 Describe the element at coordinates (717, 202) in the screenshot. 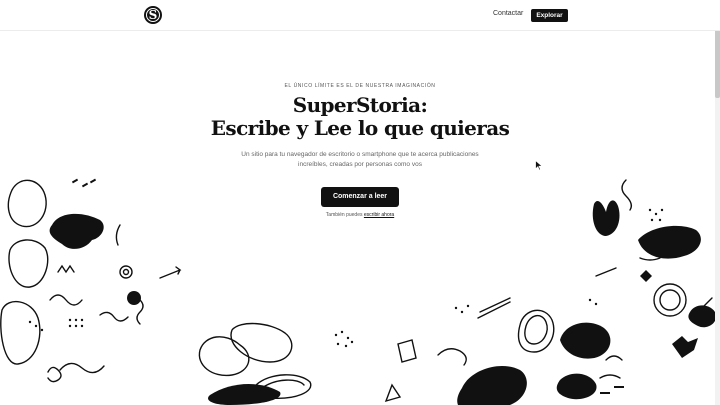

I see `page-scrollbar` at that location.